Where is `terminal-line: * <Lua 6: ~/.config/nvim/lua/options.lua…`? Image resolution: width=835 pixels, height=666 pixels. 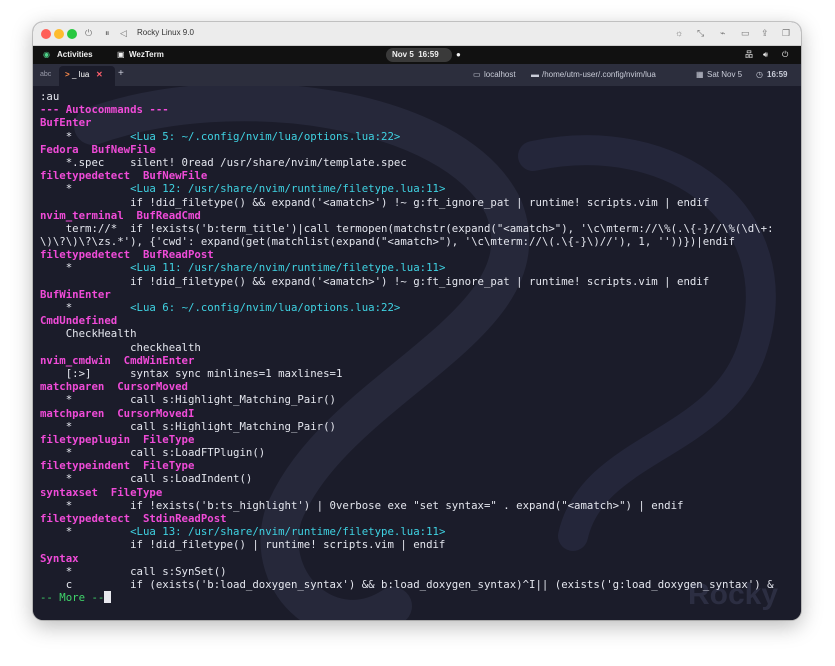
terminal-line: * <Lua 6: ~/.config/nvim/lua/options.lua… is located at coordinates (420, 307).